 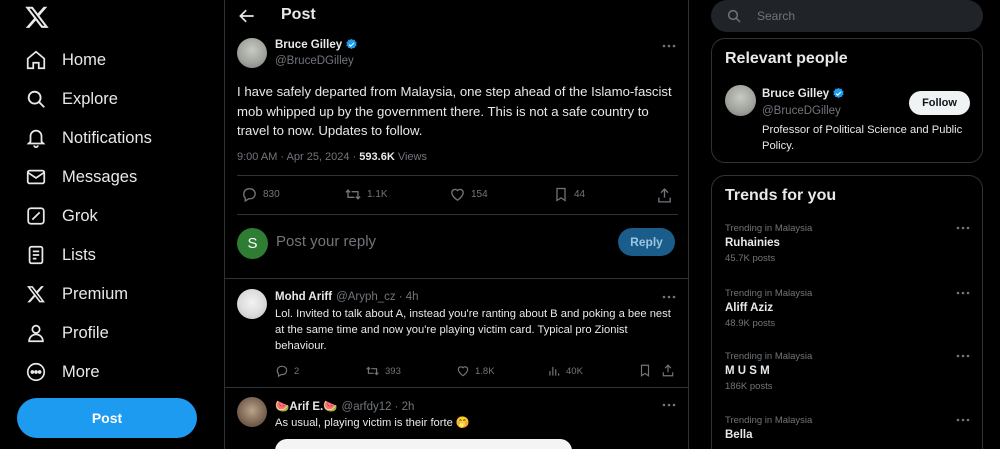 I want to click on like-action: 154, so click(x=468, y=194).